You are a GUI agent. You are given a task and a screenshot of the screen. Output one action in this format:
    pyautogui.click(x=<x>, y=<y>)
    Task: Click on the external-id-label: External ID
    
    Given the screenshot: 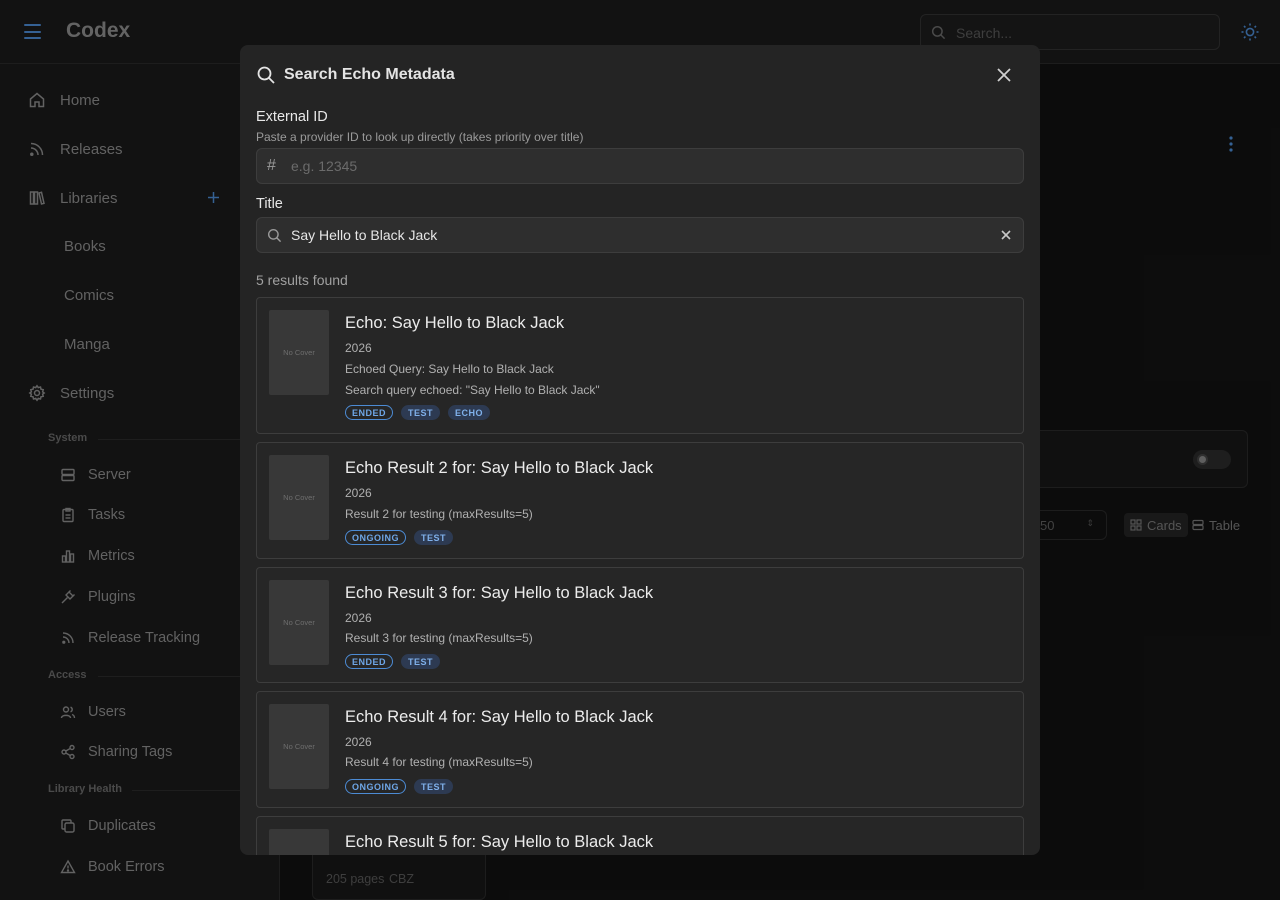 What is the action you would take?
    pyautogui.click(x=292, y=117)
    